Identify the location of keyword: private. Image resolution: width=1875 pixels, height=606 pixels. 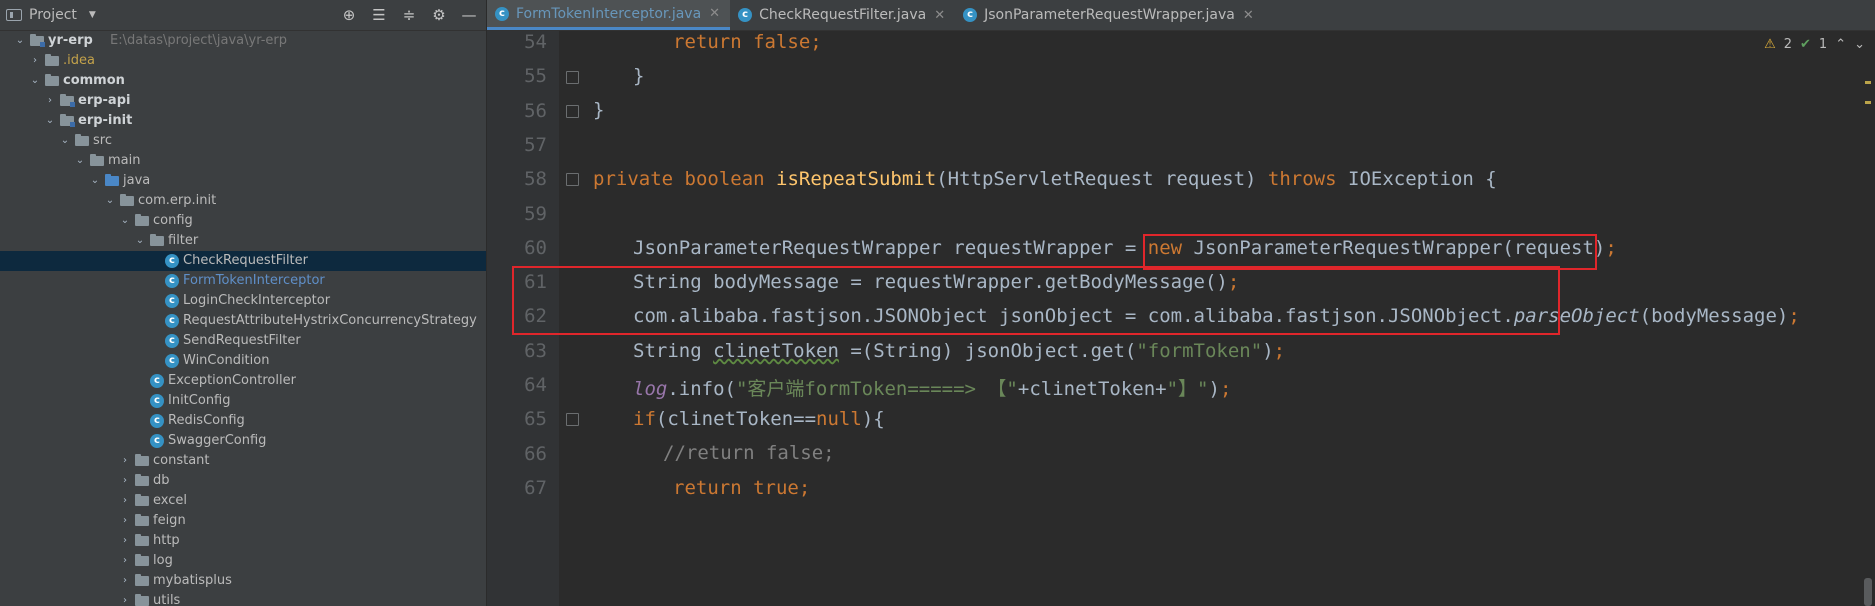
(639, 179).